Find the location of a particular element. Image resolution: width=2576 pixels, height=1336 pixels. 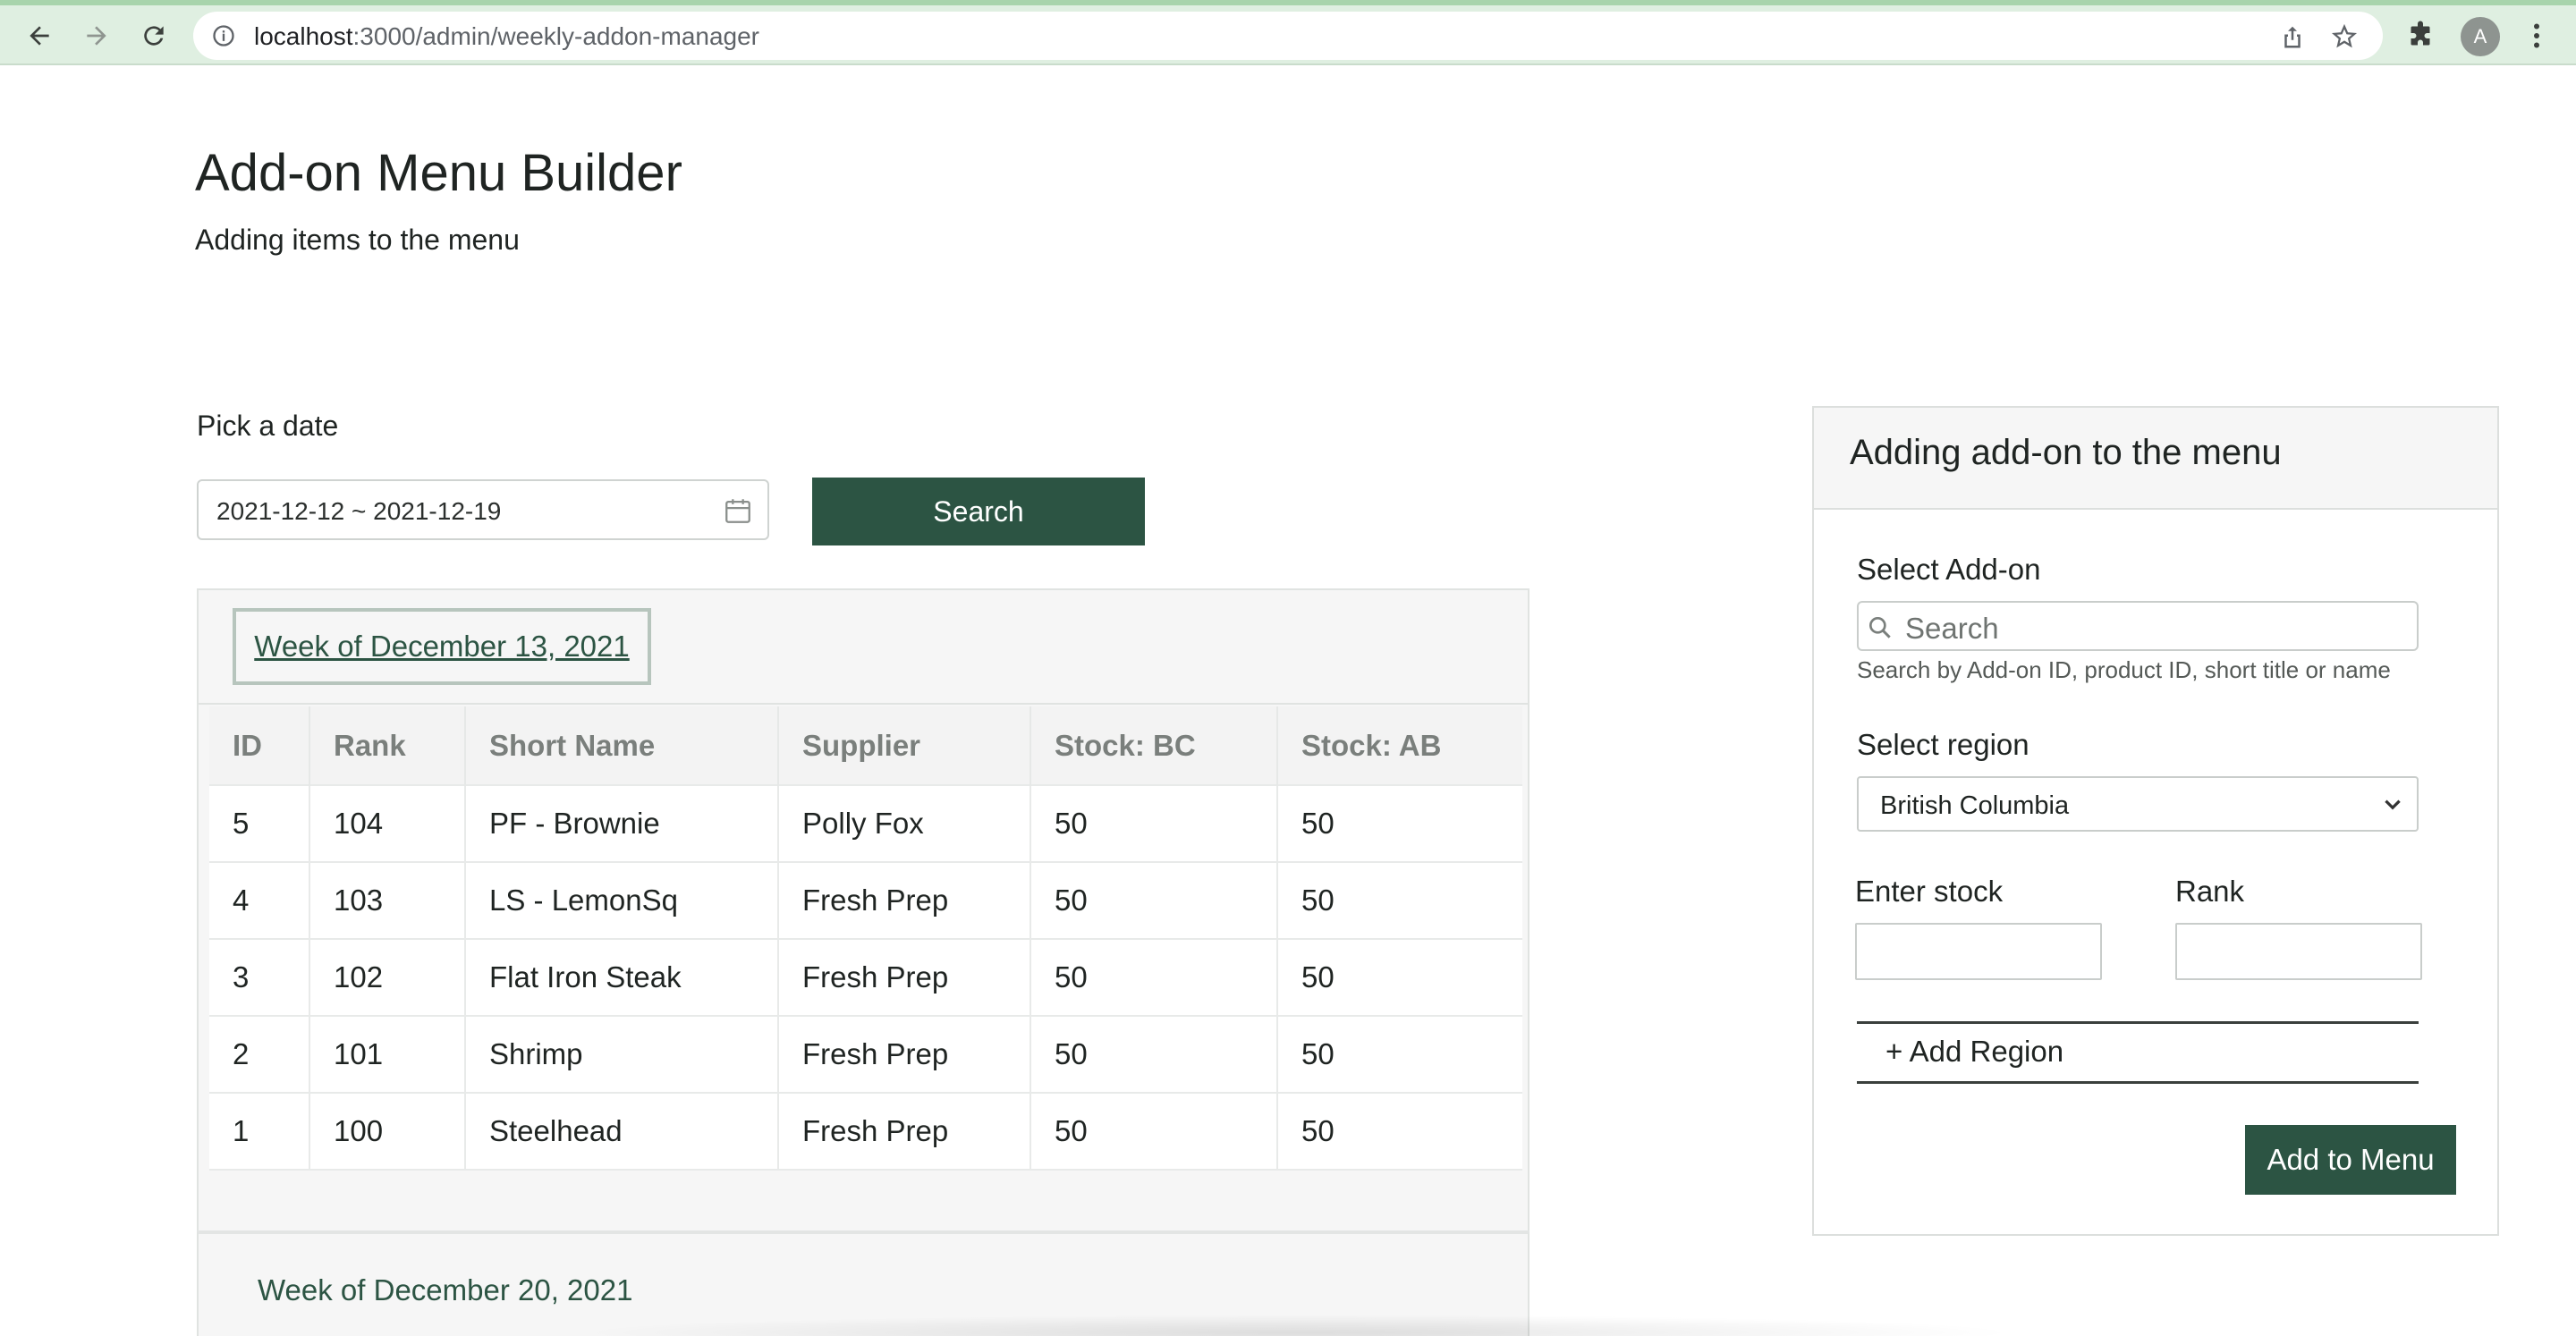

cell-supplier: Polly Fox is located at coordinates (904, 823).